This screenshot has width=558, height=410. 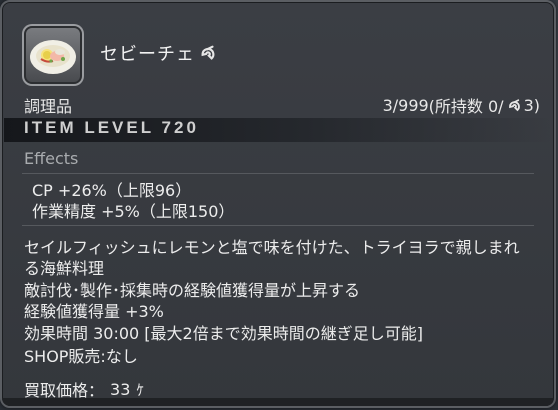 What do you see at coordinates (94, 311) in the screenshot?
I see `description-line: 経験値獲得量 +3%` at bounding box center [94, 311].